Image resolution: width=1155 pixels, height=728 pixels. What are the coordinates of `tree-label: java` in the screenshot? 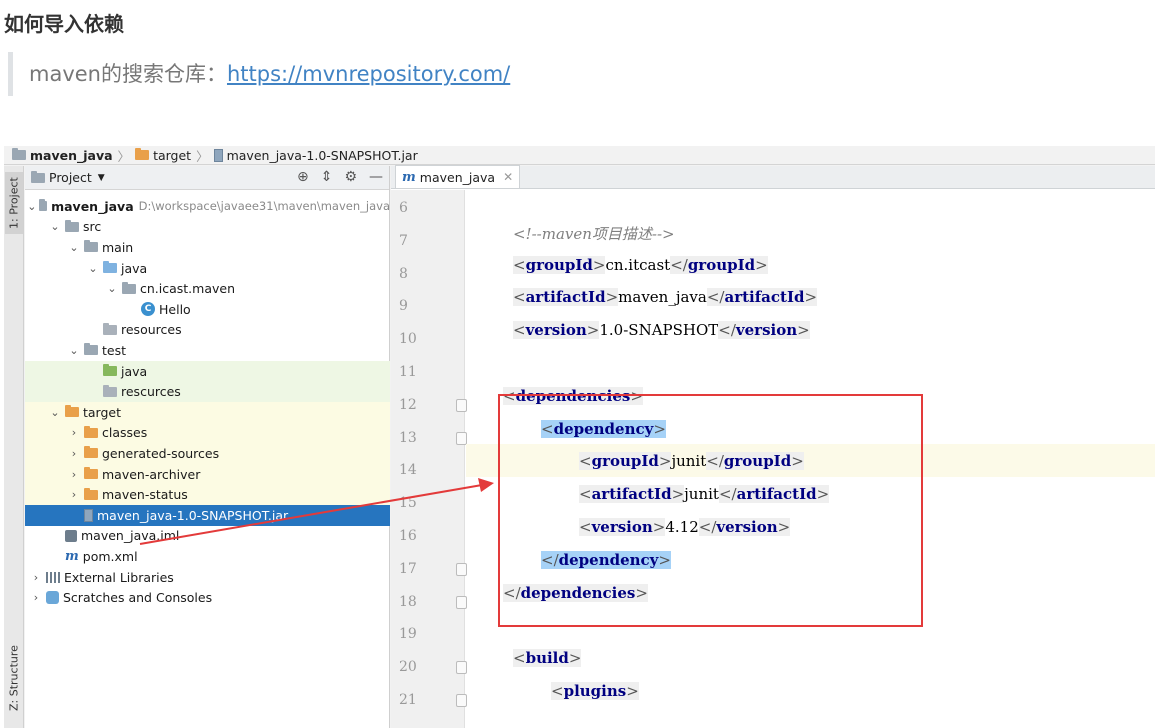 It's located at (134, 268).